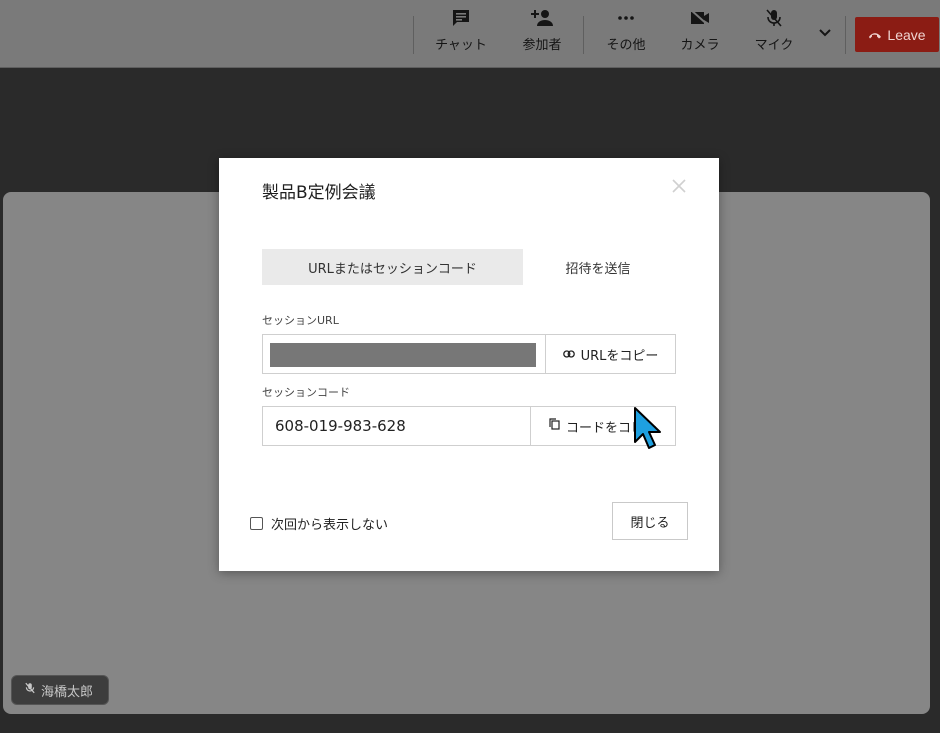  Describe the element at coordinates (306, 392) in the screenshot. I see `session-code-label: セッションコード` at that location.